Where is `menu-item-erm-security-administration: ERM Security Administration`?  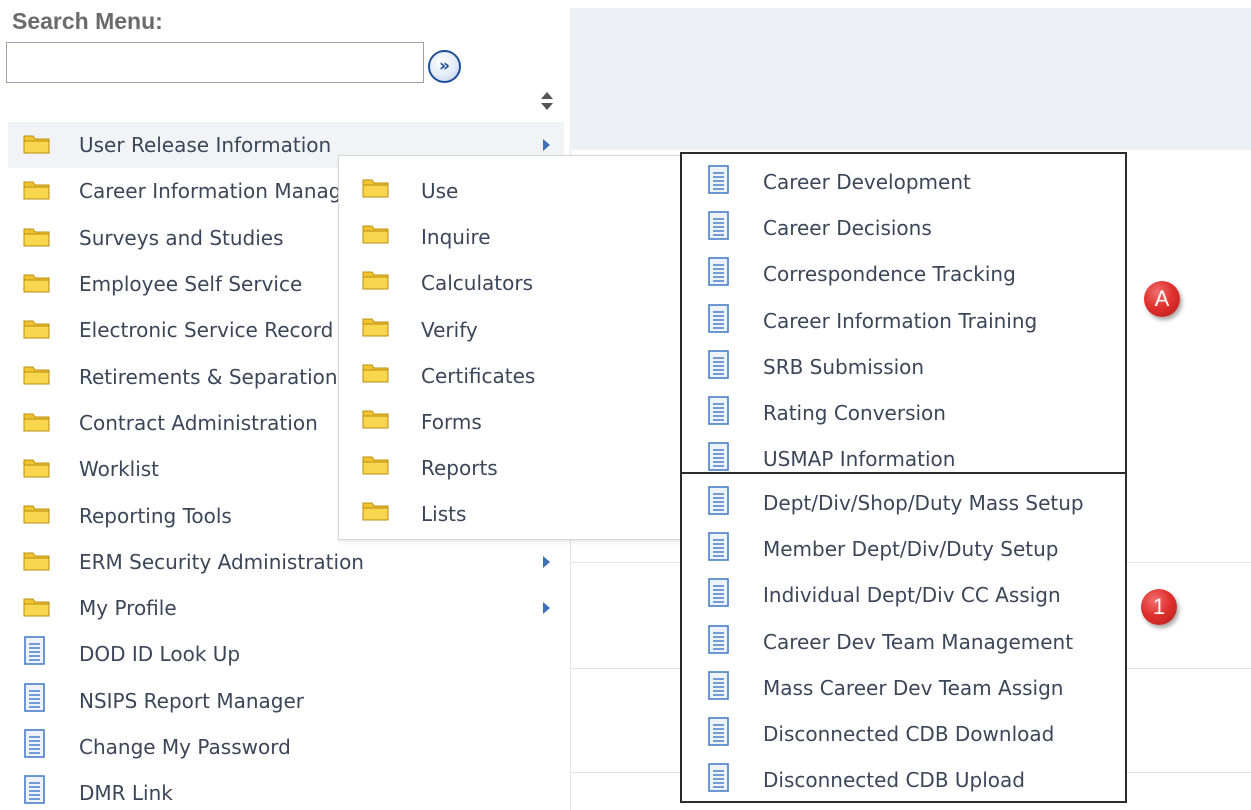
menu-item-erm-security-administration: ERM Security Administration is located at coordinates (286, 562).